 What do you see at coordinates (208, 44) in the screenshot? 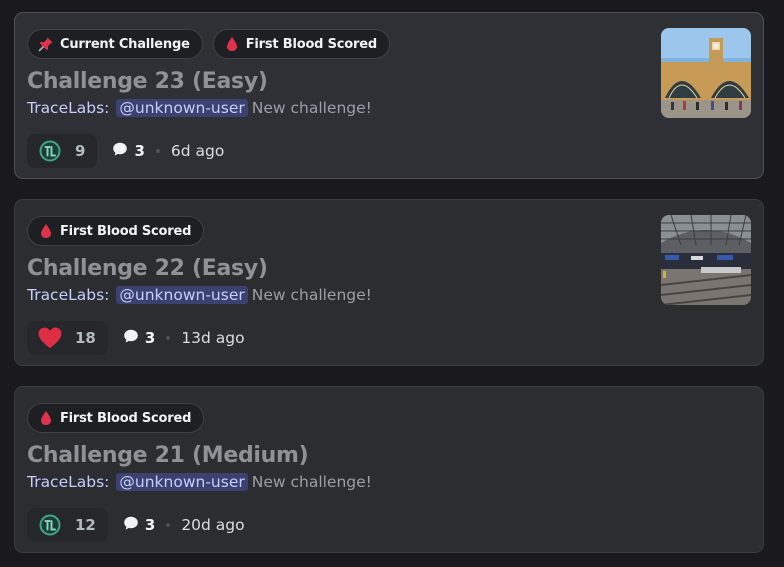
I see `thread-tags: Current Challenge First Blood Scored` at bounding box center [208, 44].